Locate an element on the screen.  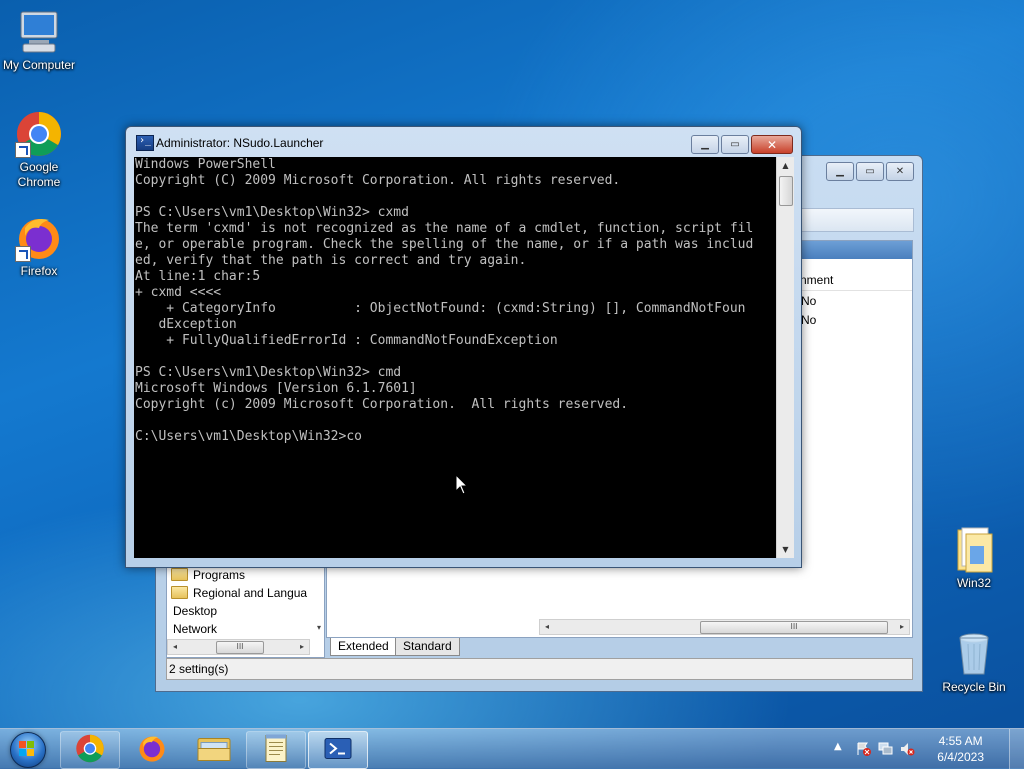
tree-item-network: Network is located at coordinates (195, 629).